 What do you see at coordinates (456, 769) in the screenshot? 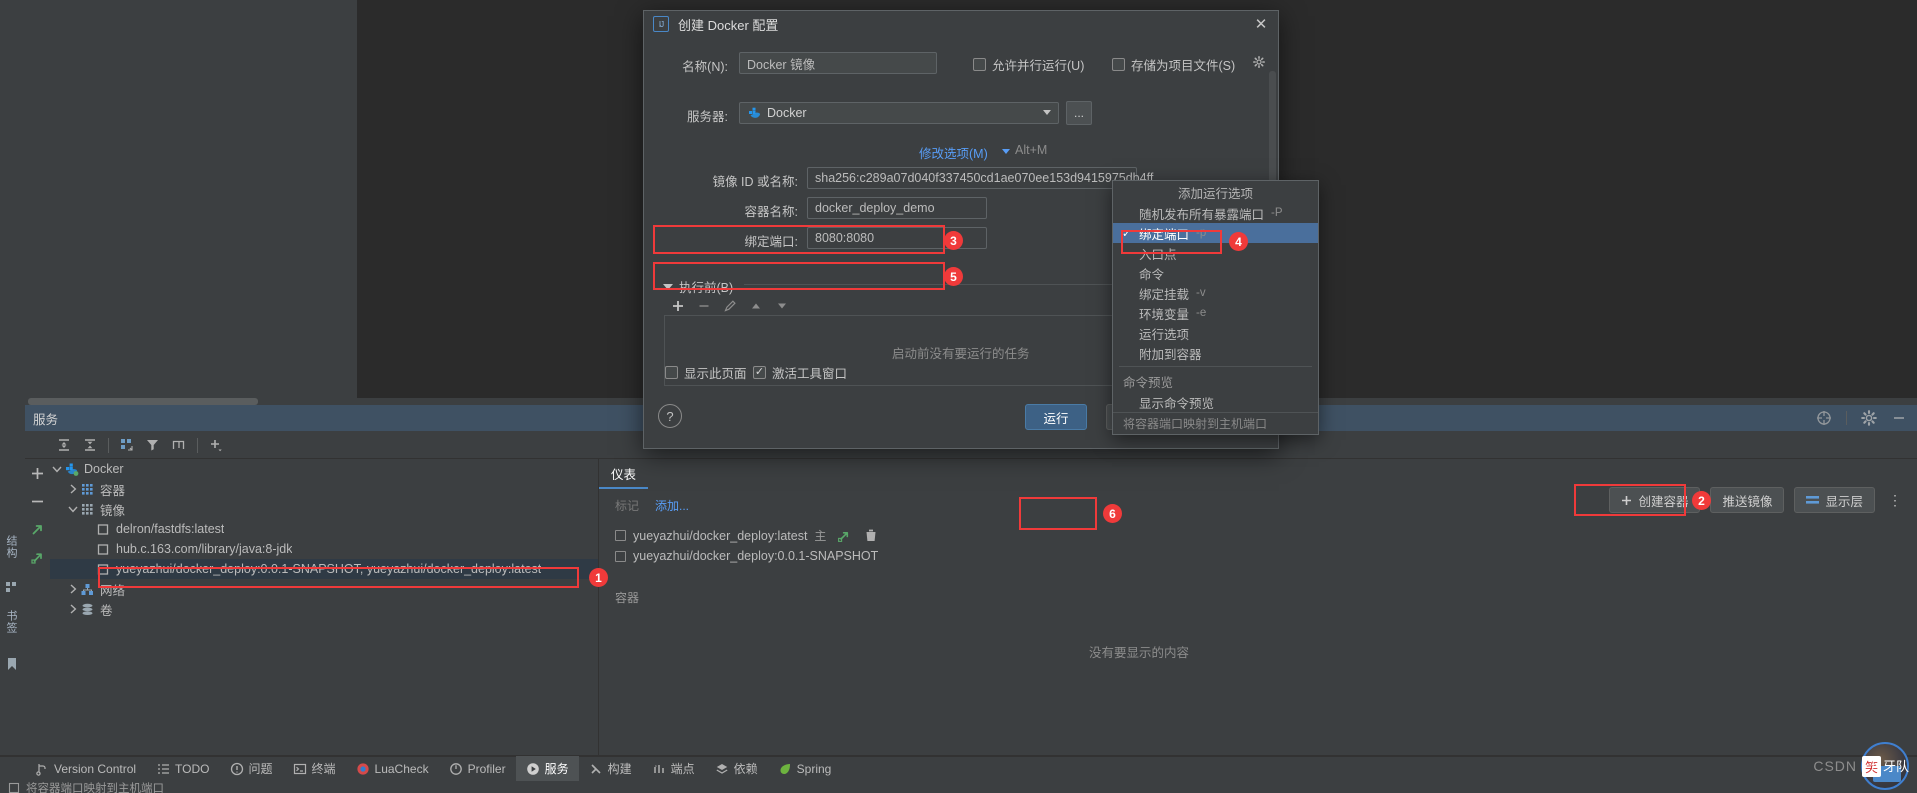
I see `profiler-icon` at bounding box center [456, 769].